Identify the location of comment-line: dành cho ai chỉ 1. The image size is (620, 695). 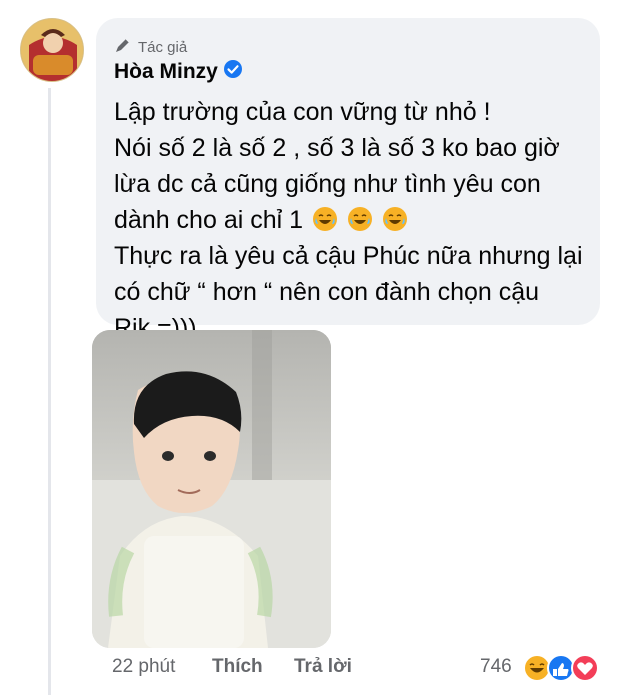
(352, 220).